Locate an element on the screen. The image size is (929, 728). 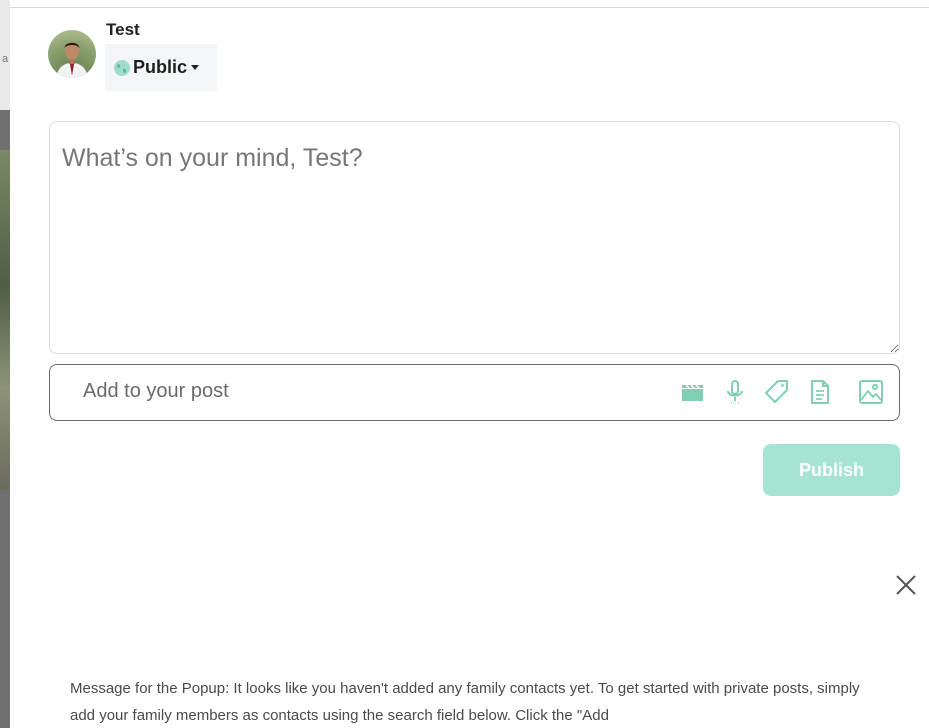
publish-button: Publish is located at coordinates (831, 470).